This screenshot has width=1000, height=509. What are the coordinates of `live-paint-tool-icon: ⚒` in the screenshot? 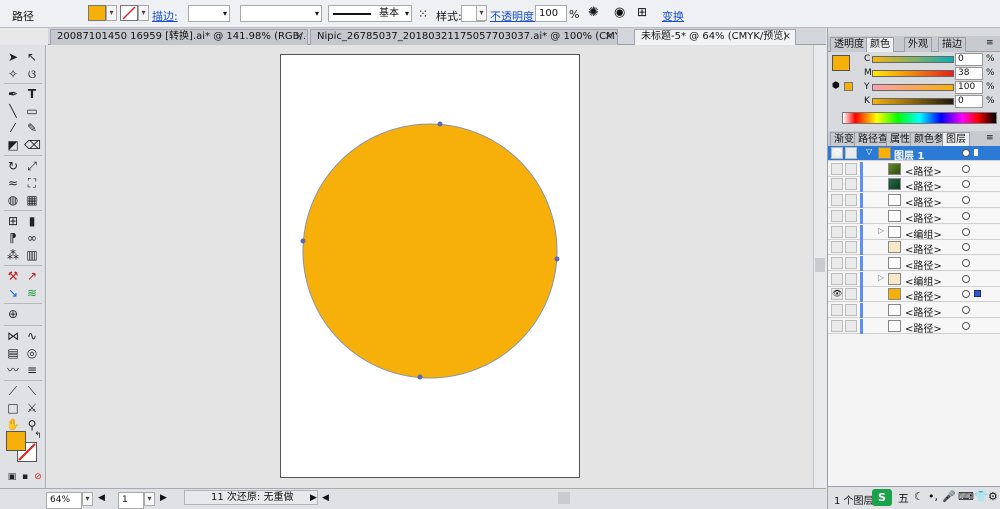 It's located at (13, 276).